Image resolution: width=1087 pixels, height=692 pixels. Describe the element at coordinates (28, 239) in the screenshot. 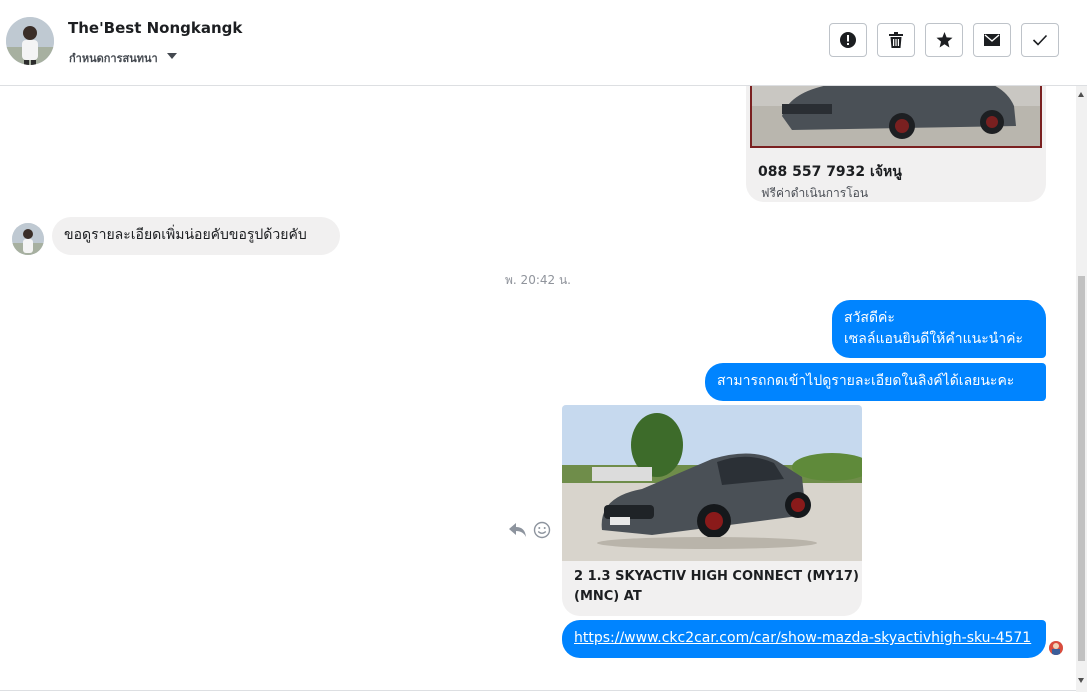

I see `contact-avatar-small` at that location.